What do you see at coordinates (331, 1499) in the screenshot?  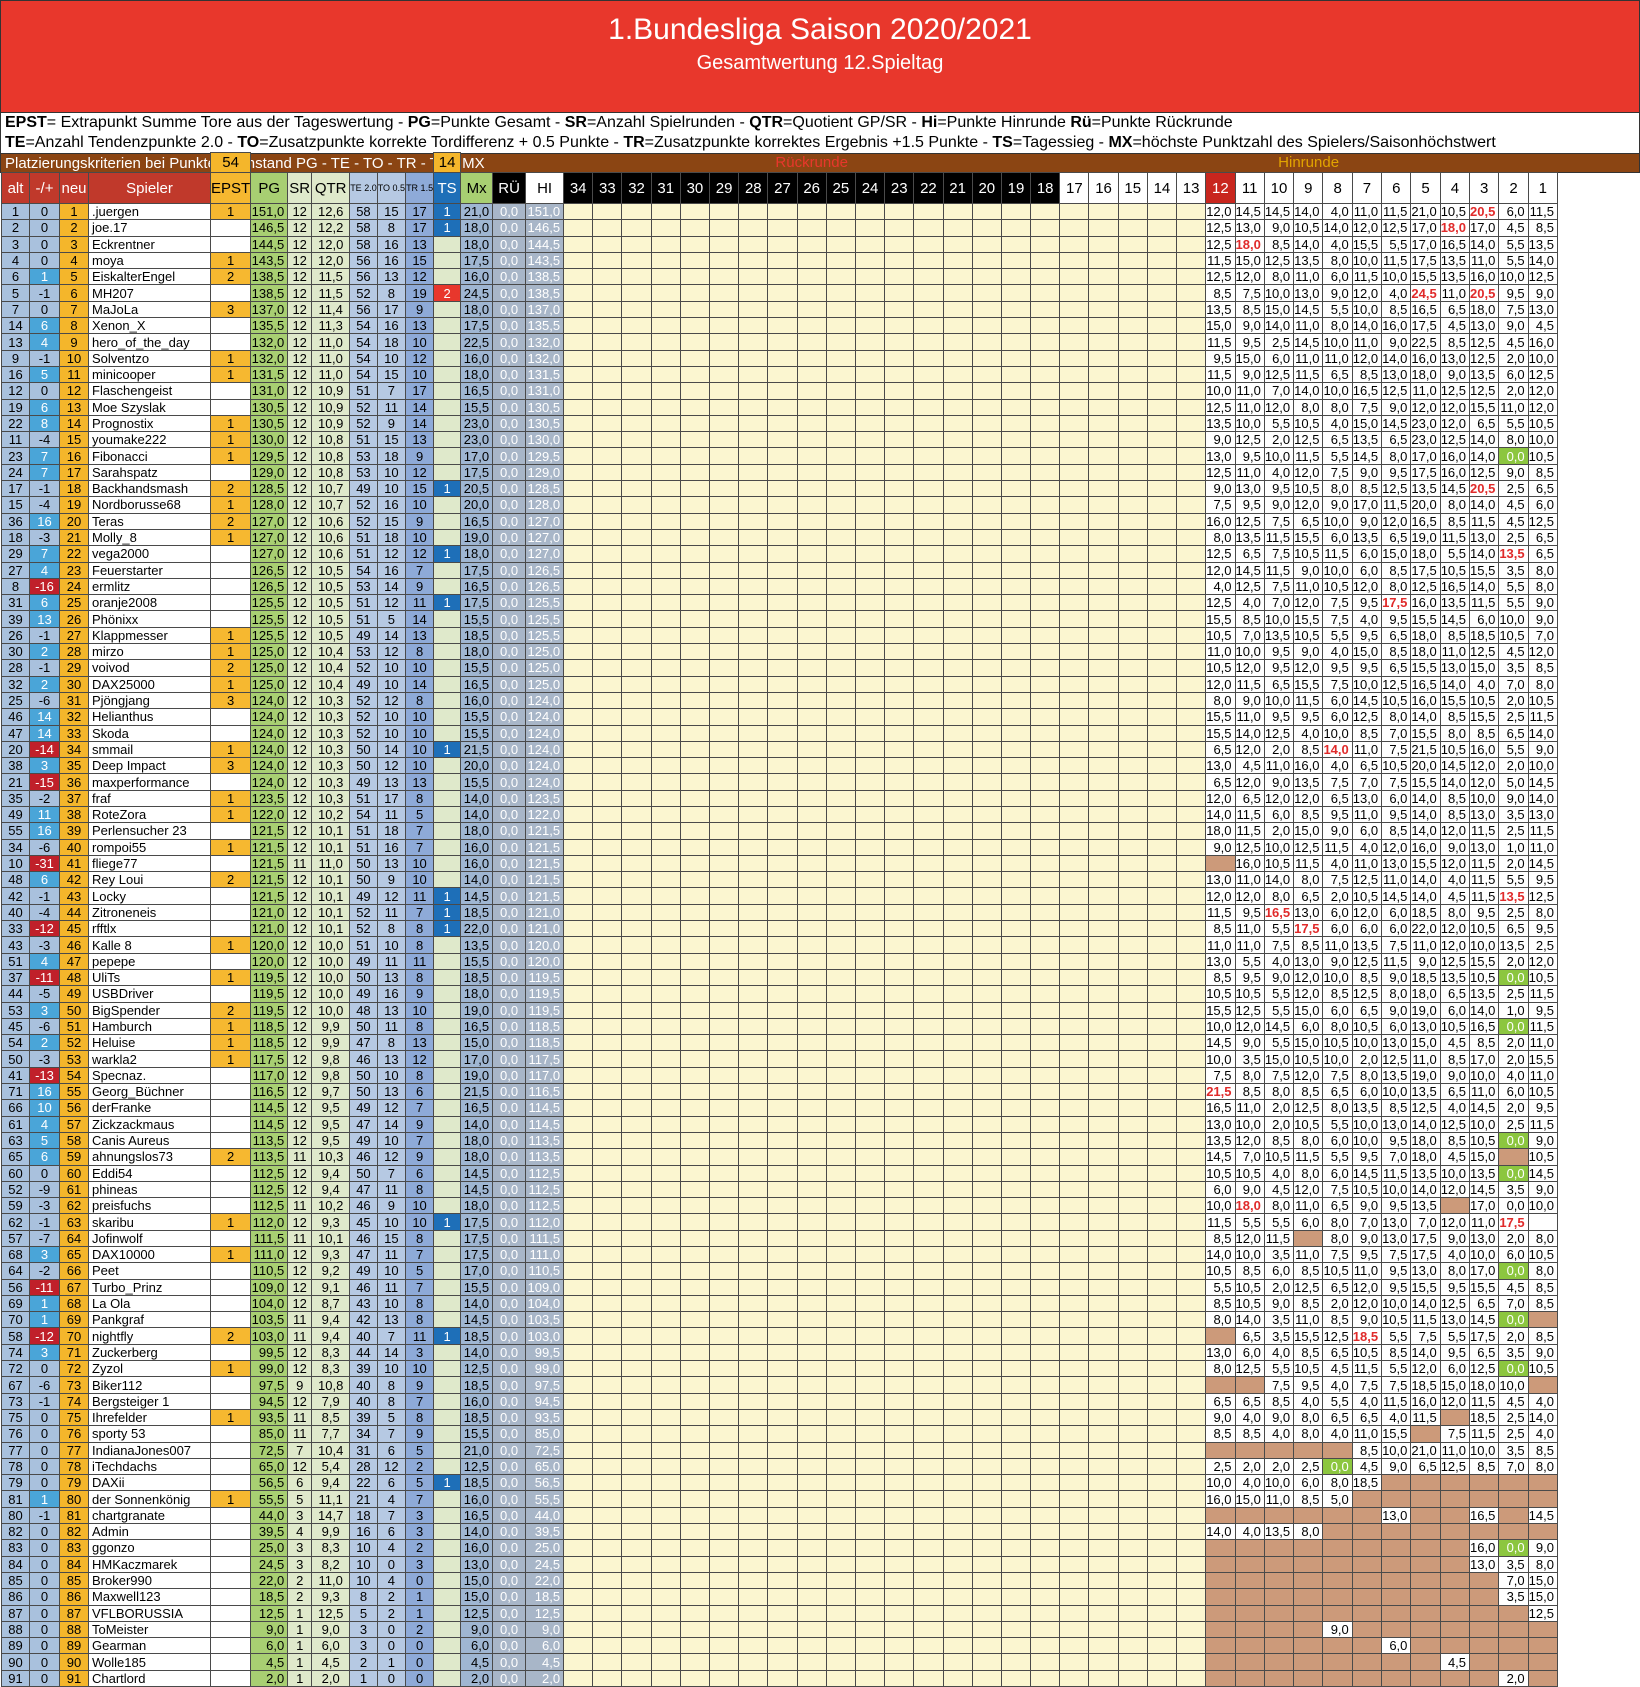 I see `points-quotient: 11,1` at bounding box center [331, 1499].